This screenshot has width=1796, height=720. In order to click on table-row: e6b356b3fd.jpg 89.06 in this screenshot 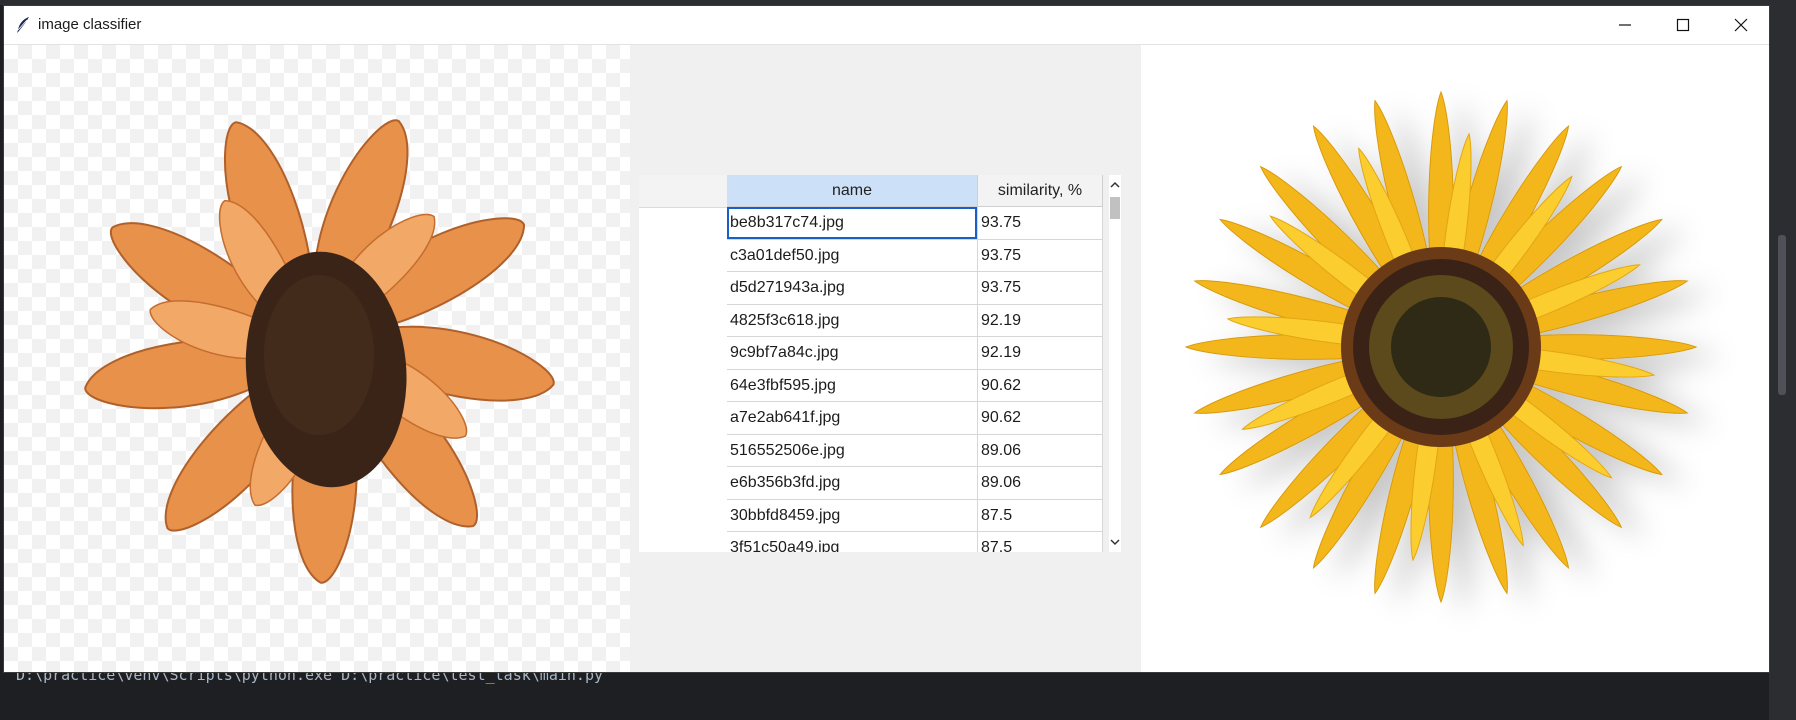, I will do `click(915, 483)`.